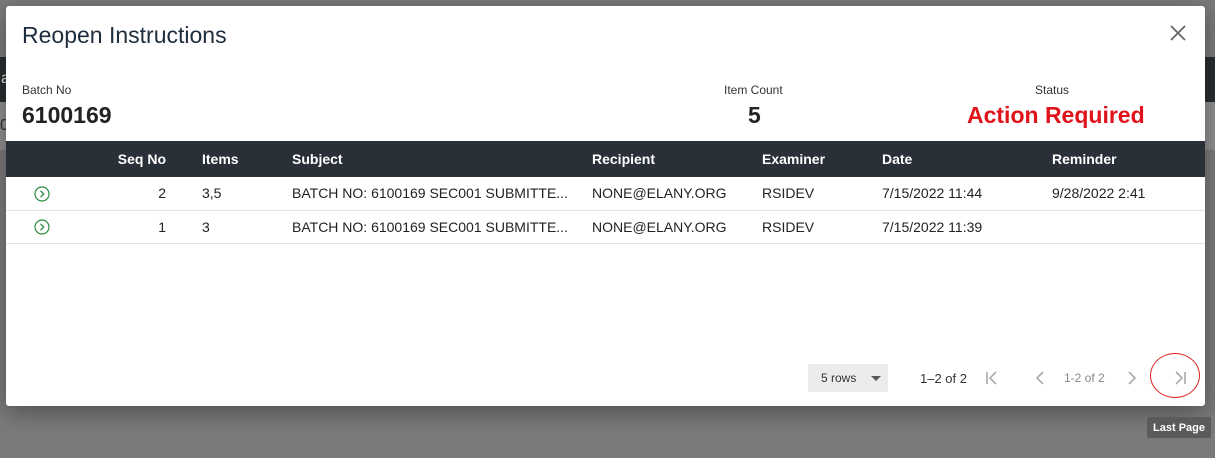  Describe the element at coordinates (212, 193) in the screenshot. I see `items-cell: 3,5` at that location.